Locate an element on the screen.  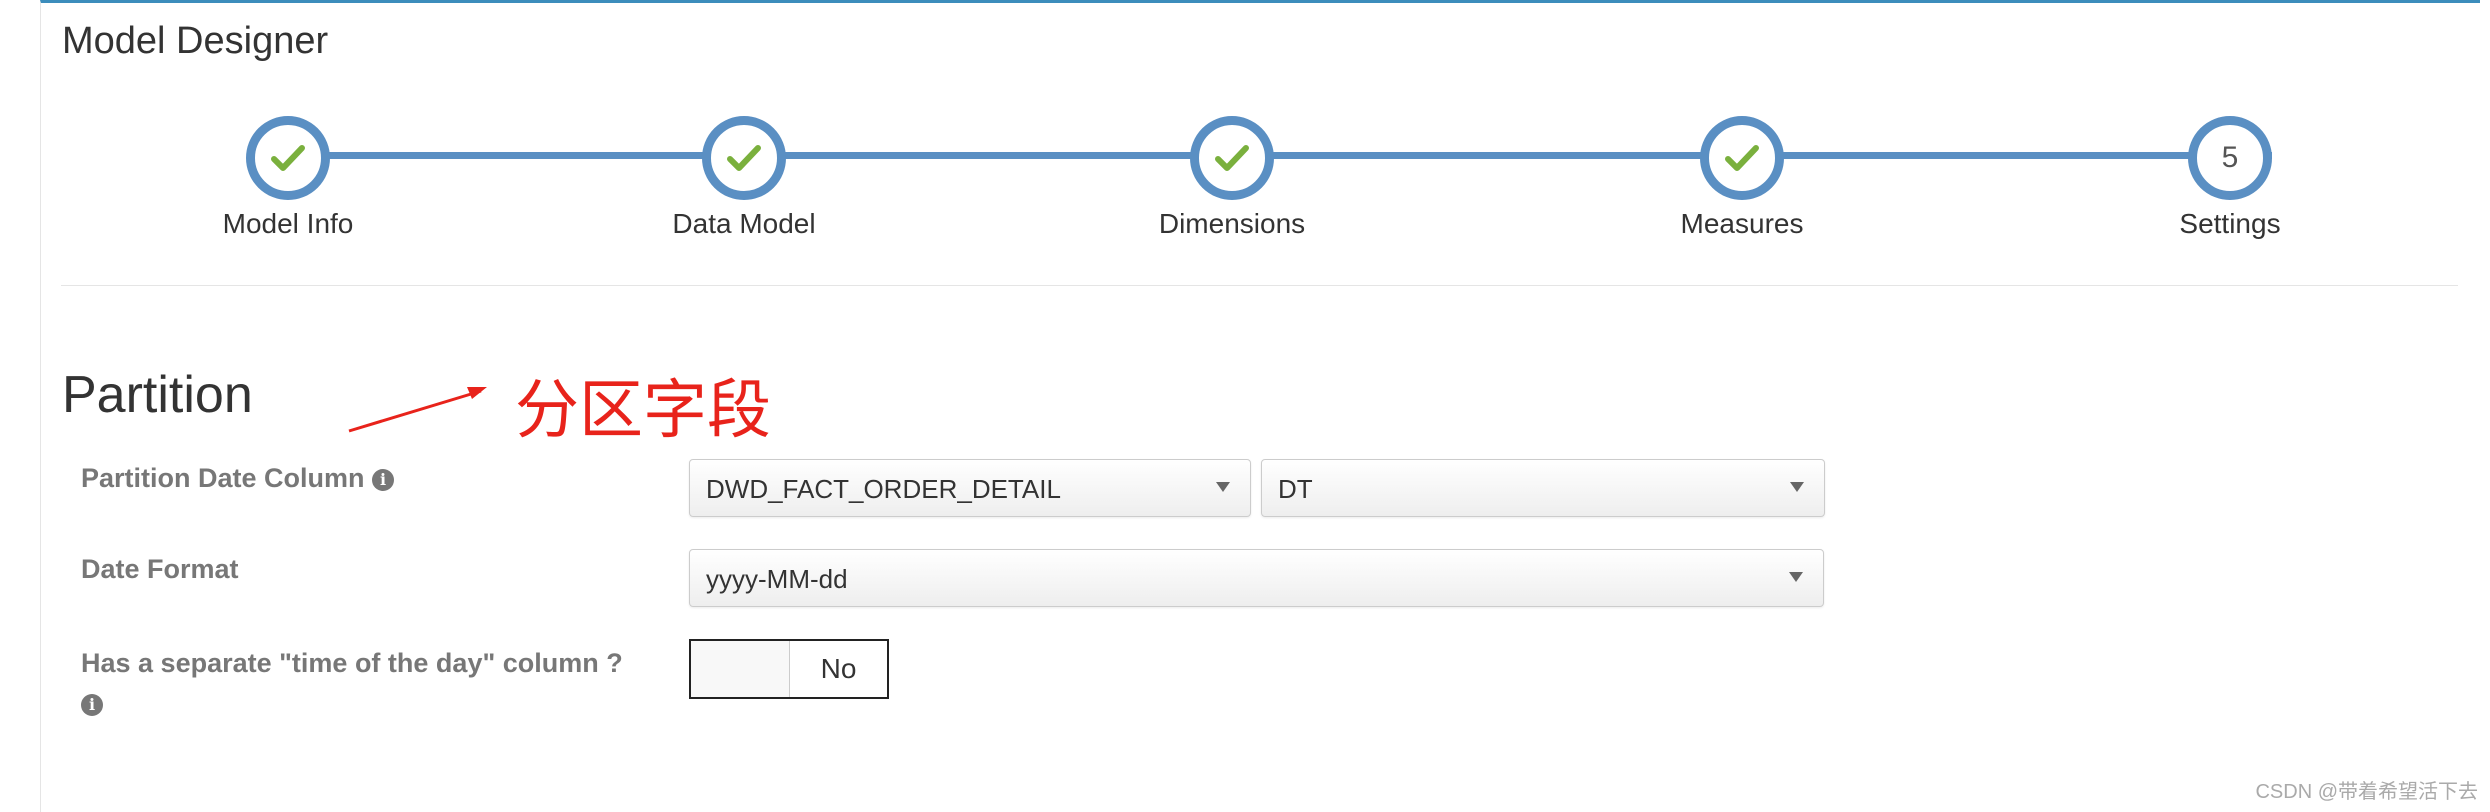
partition-column-select: DT is located at coordinates (1543, 488).